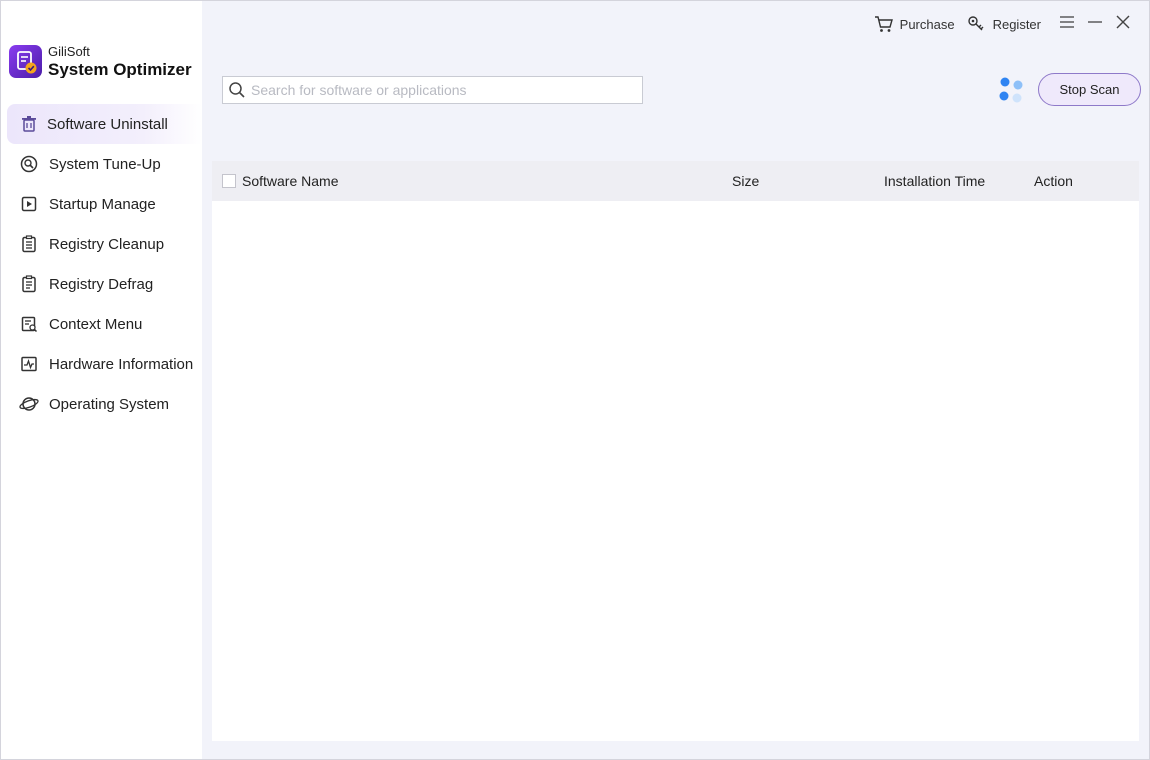 The image size is (1150, 760). I want to click on close-button, so click(1123, 24).